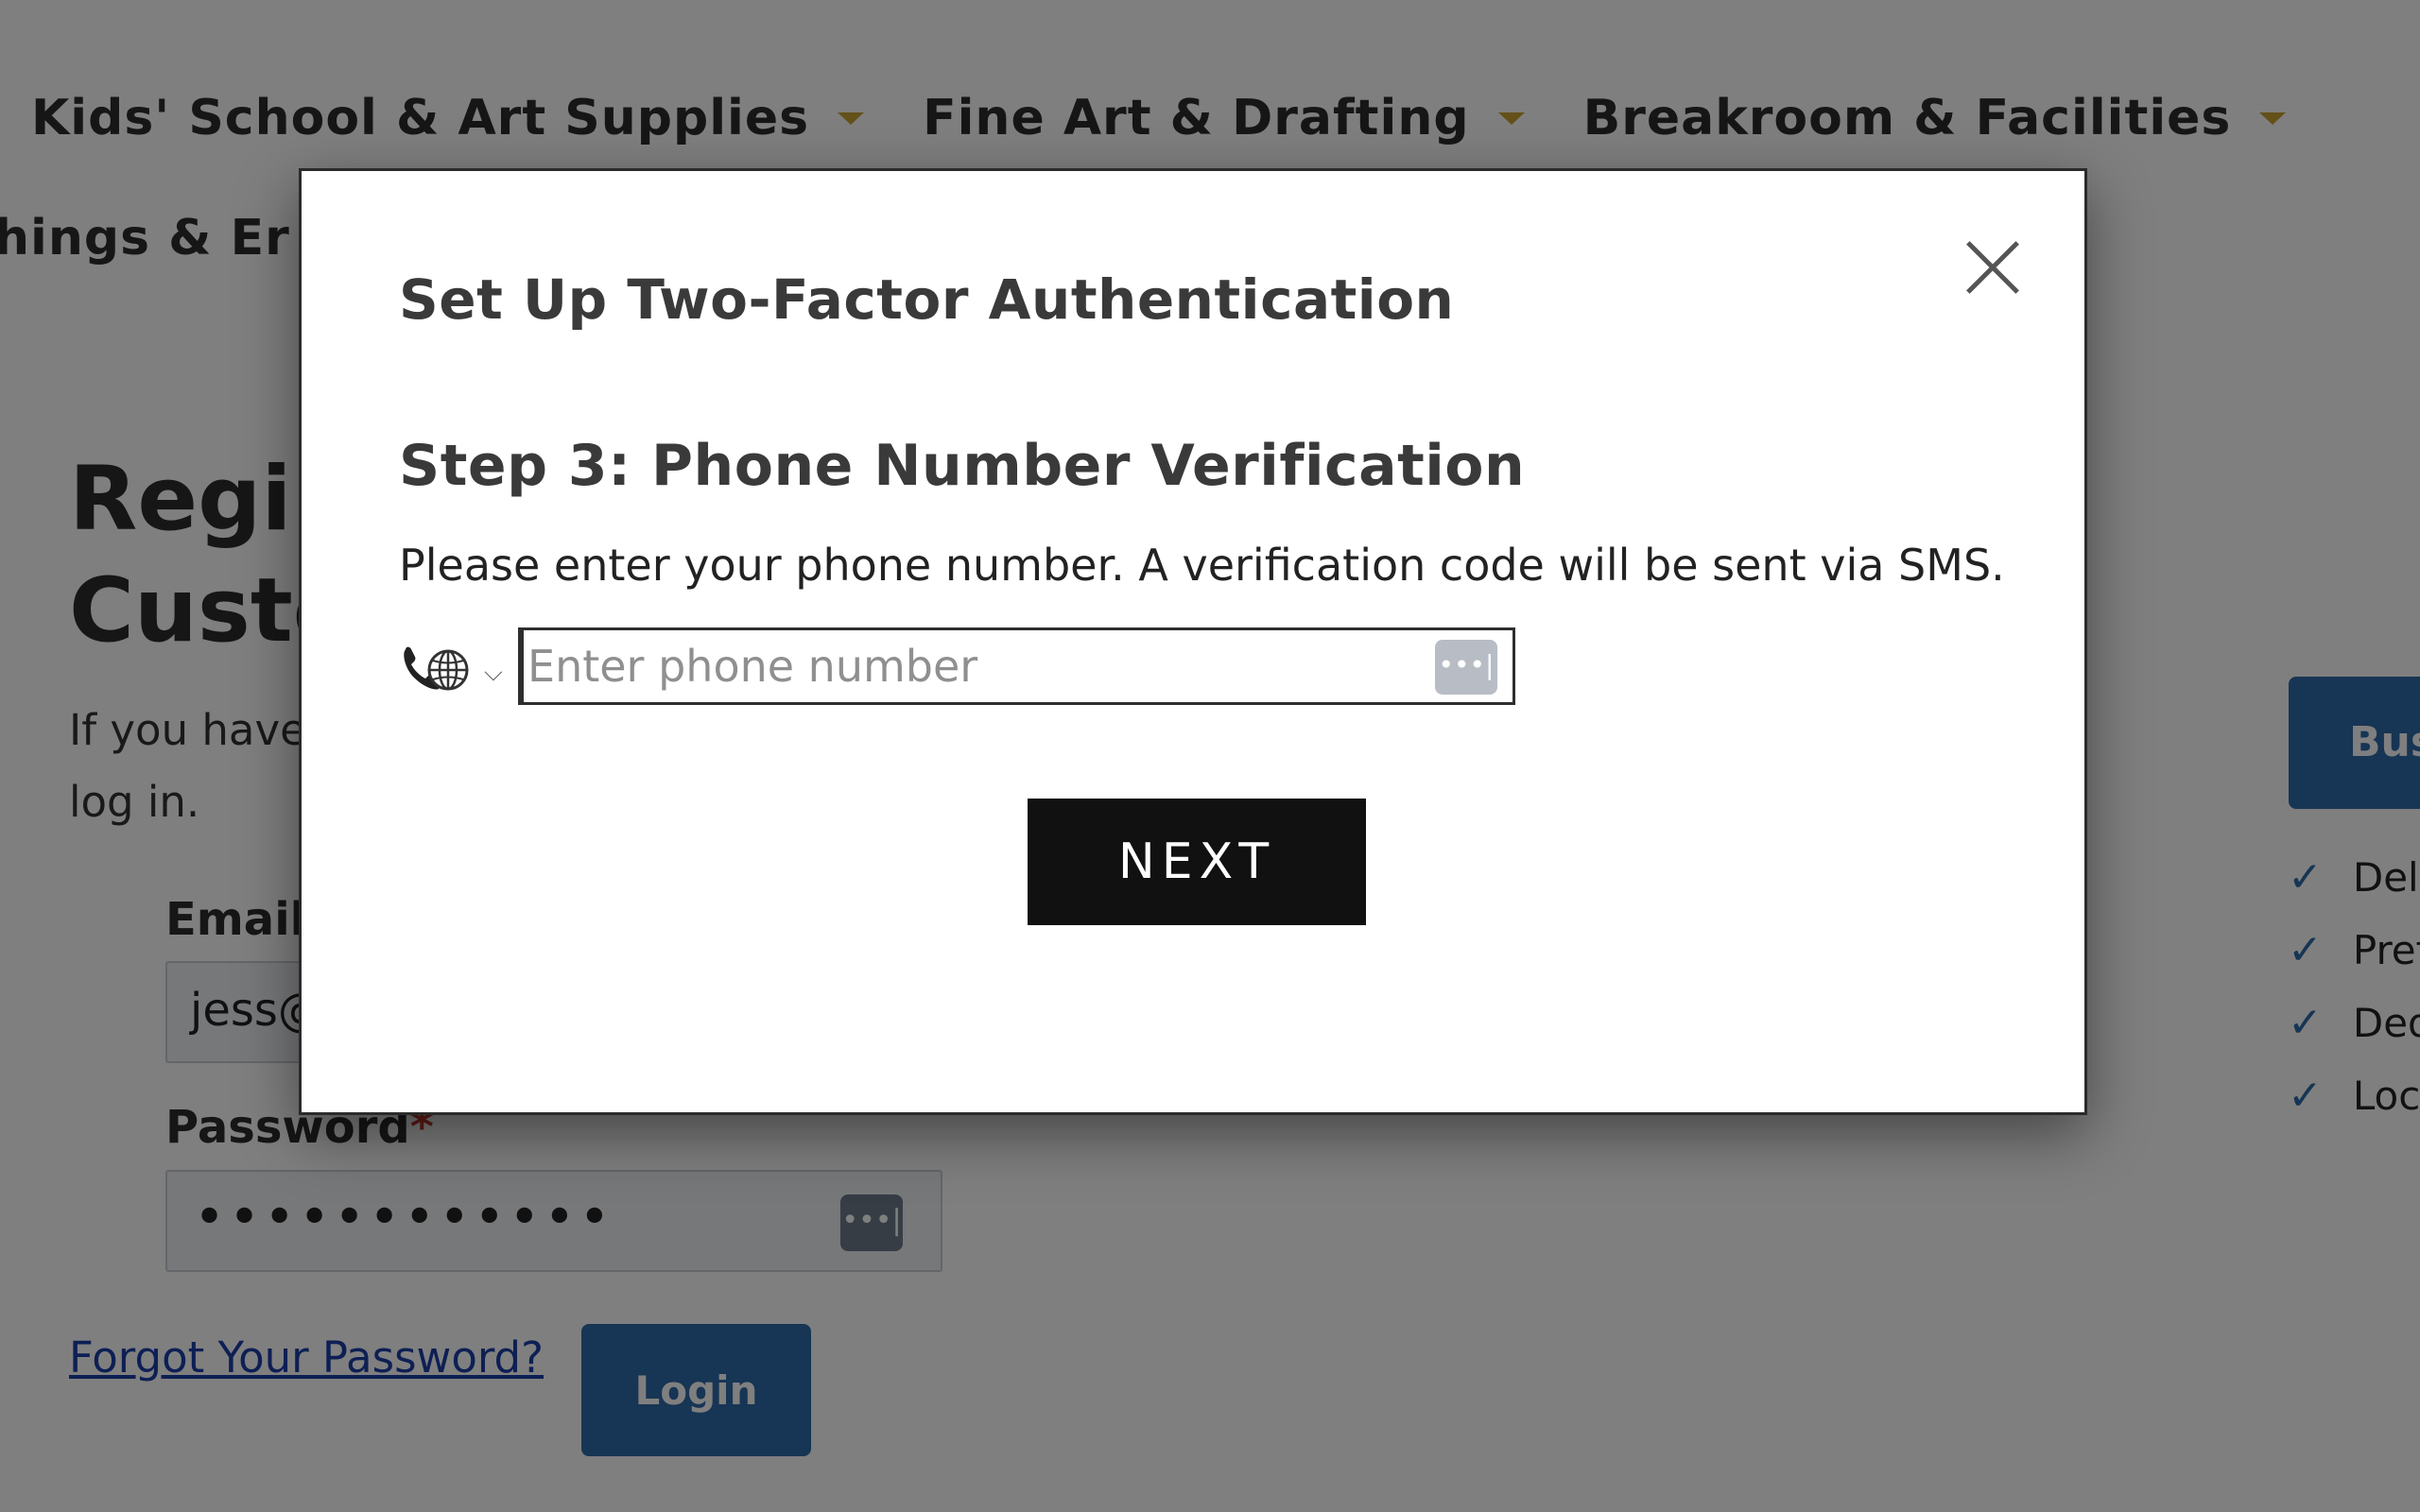 The width and height of the screenshot is (2420, 1512). What do you see at coordinates (437, 668) in the screenshot?
I see `globe-phone-icon` at bounding box center [437, 668].